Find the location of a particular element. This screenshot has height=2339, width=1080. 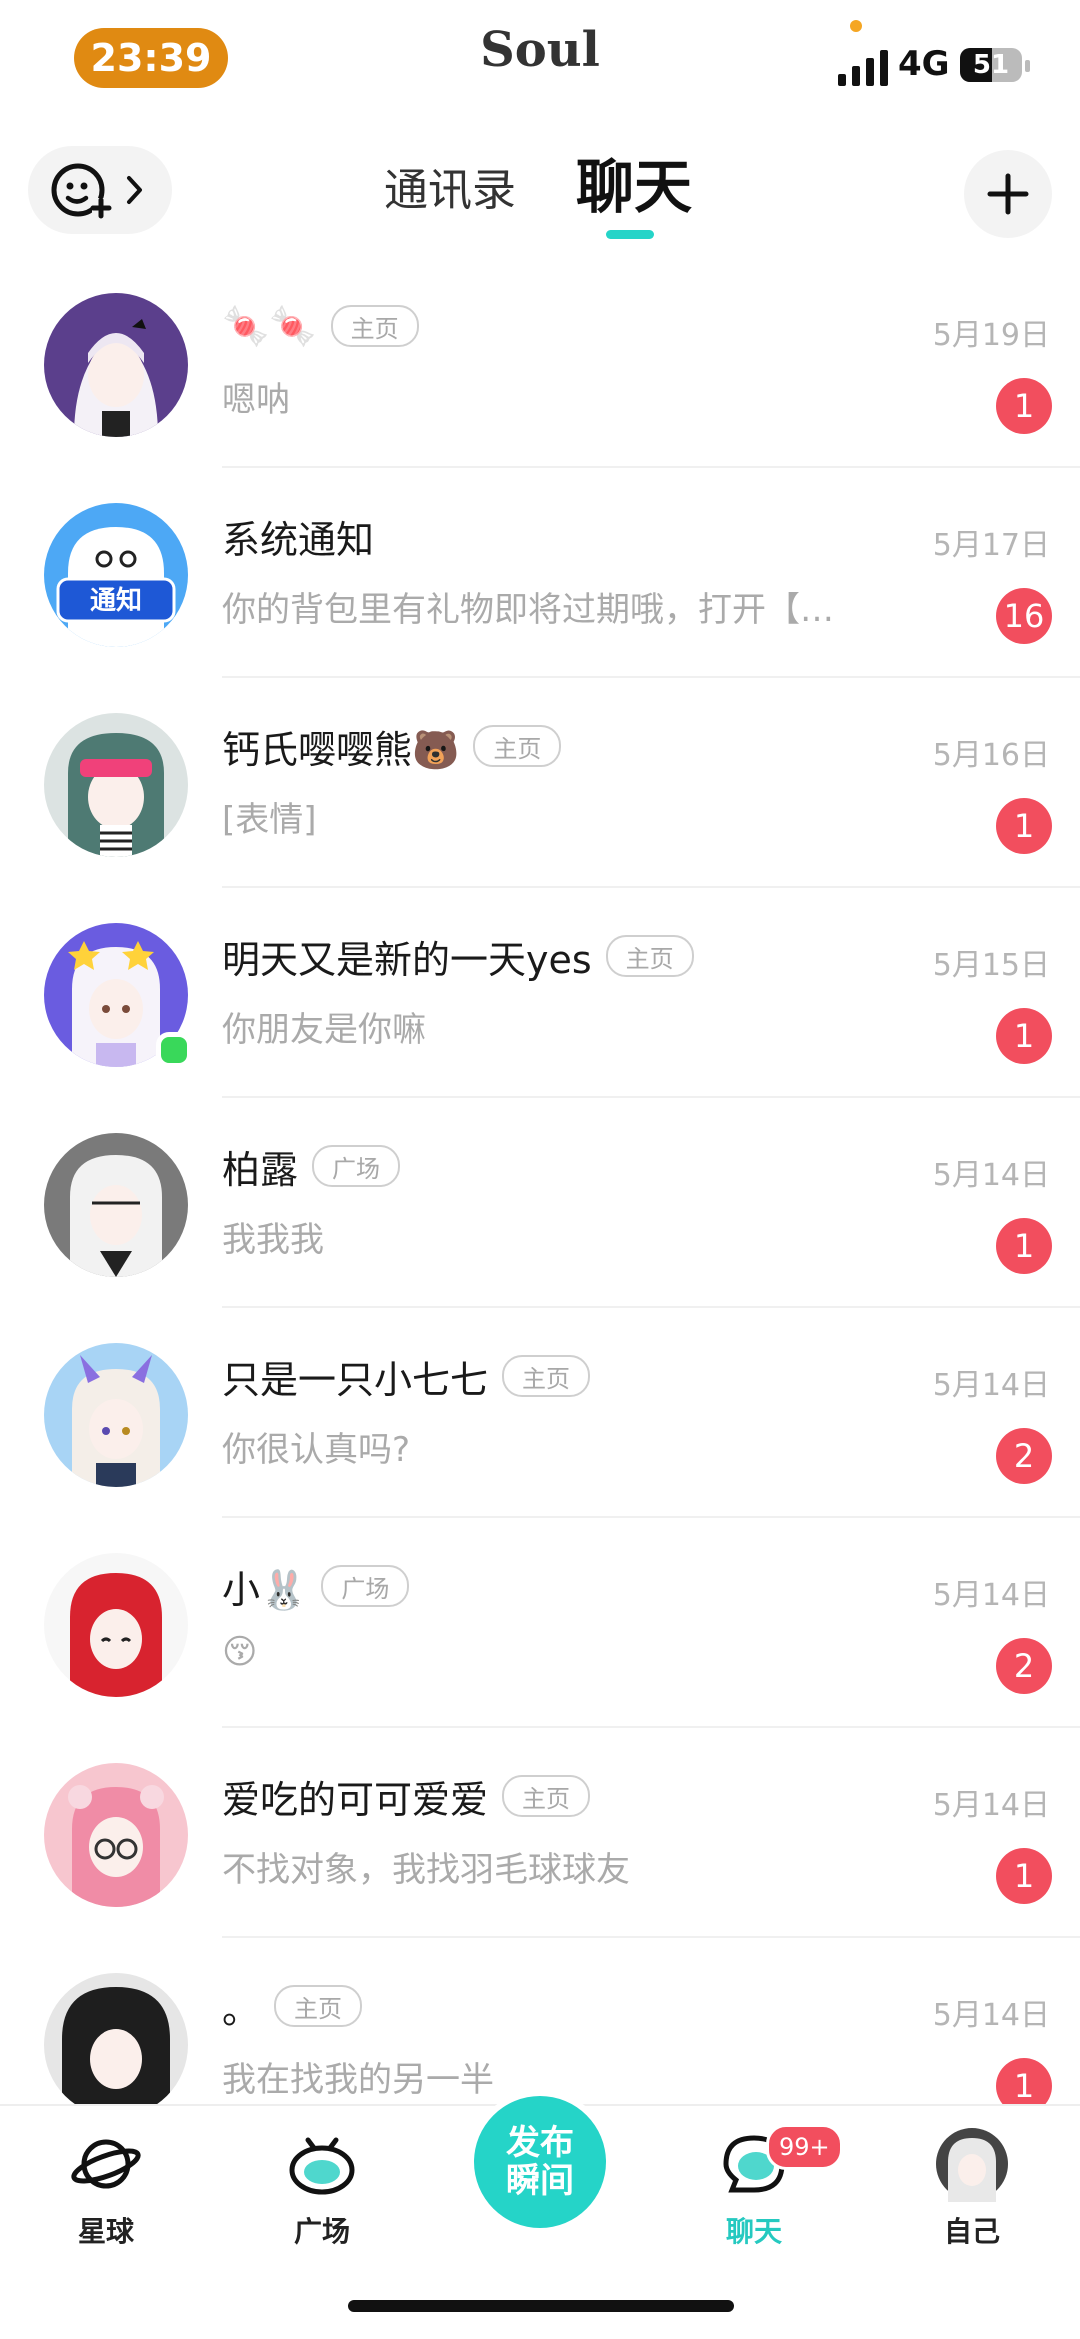

message-preview: 你朋友是你嘛 is located at coordinates (324, 1030).